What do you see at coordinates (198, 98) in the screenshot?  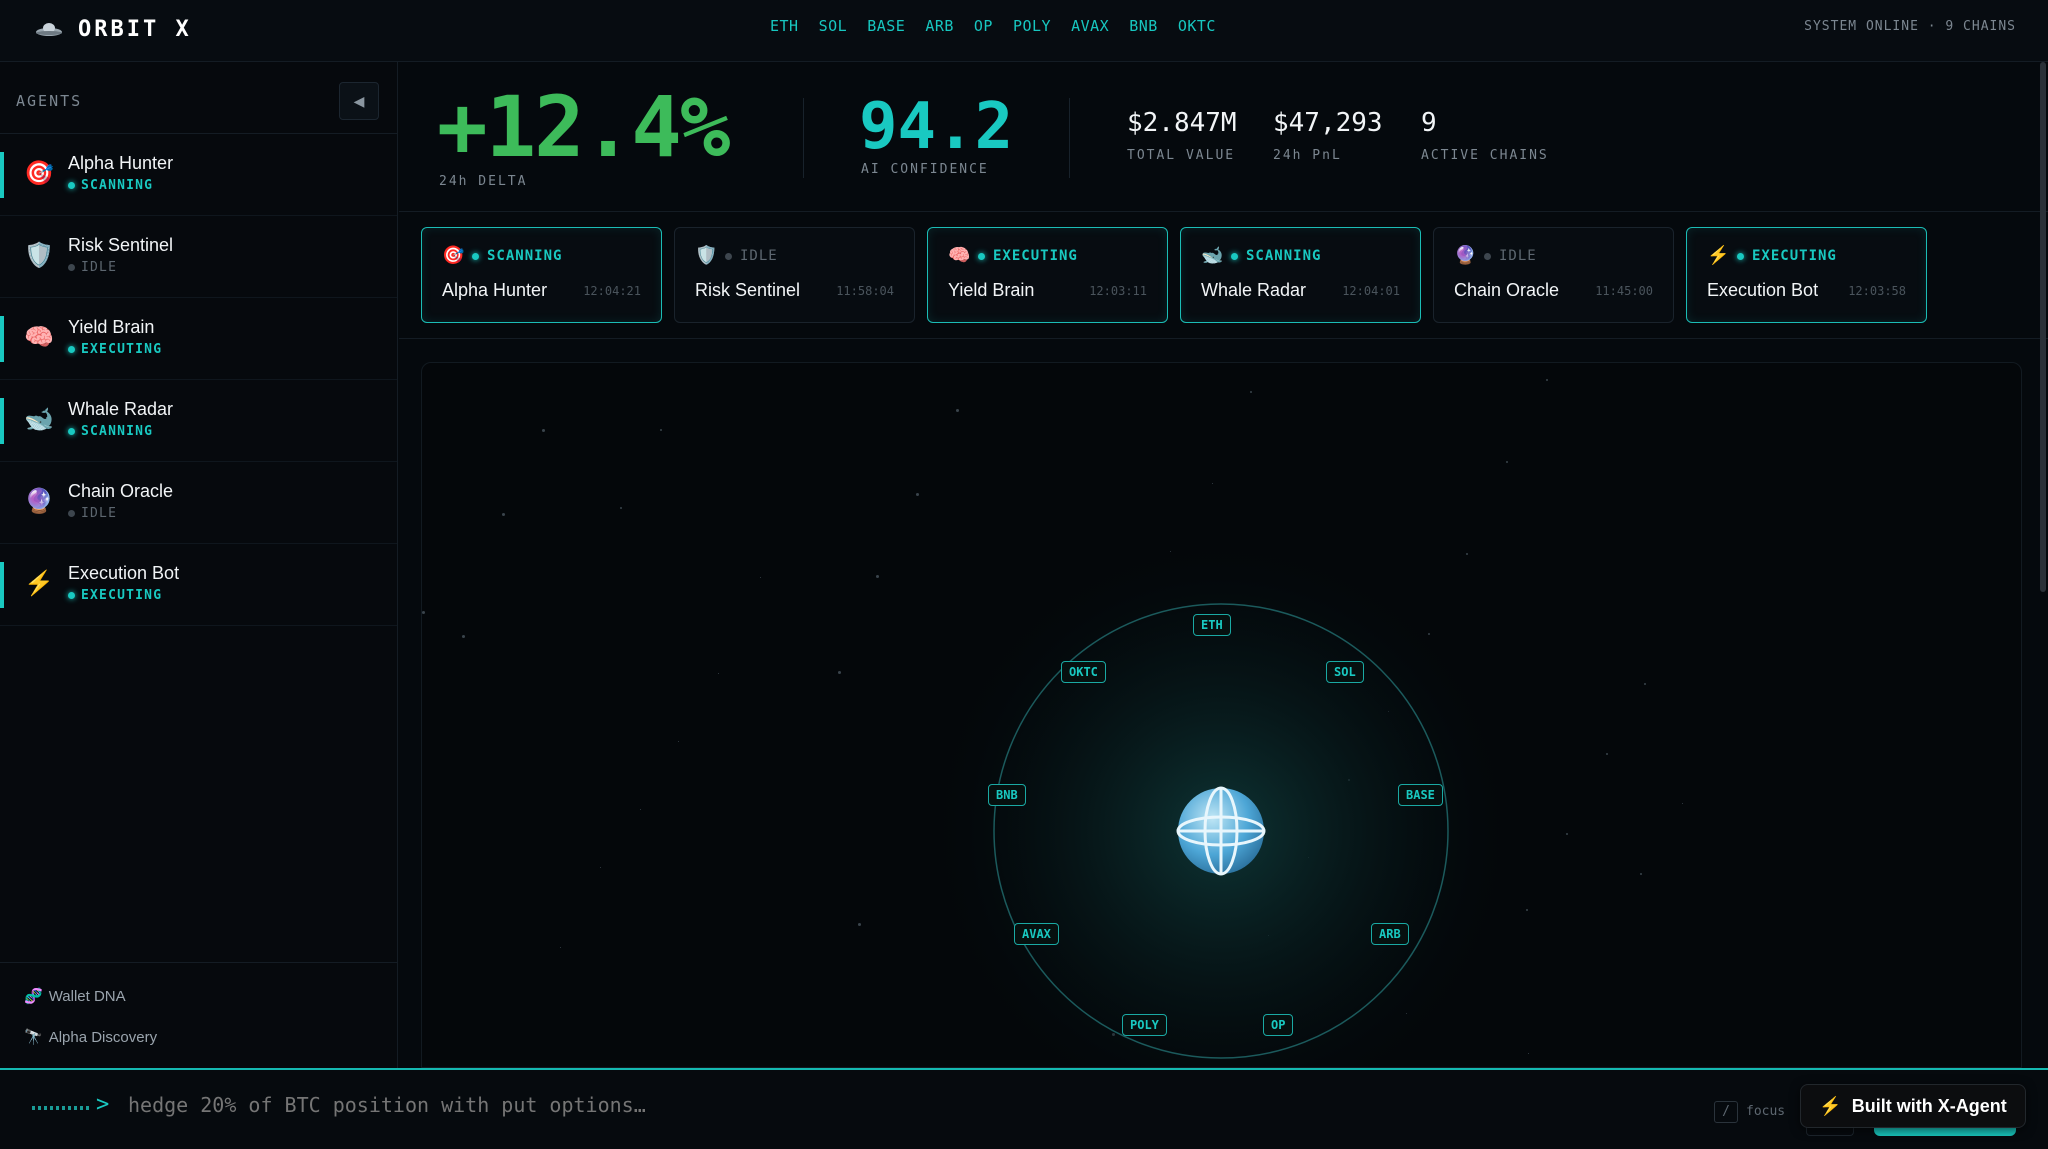 I see `sidebar-header: AGENTS ◀` at bounding box center [198, 98].